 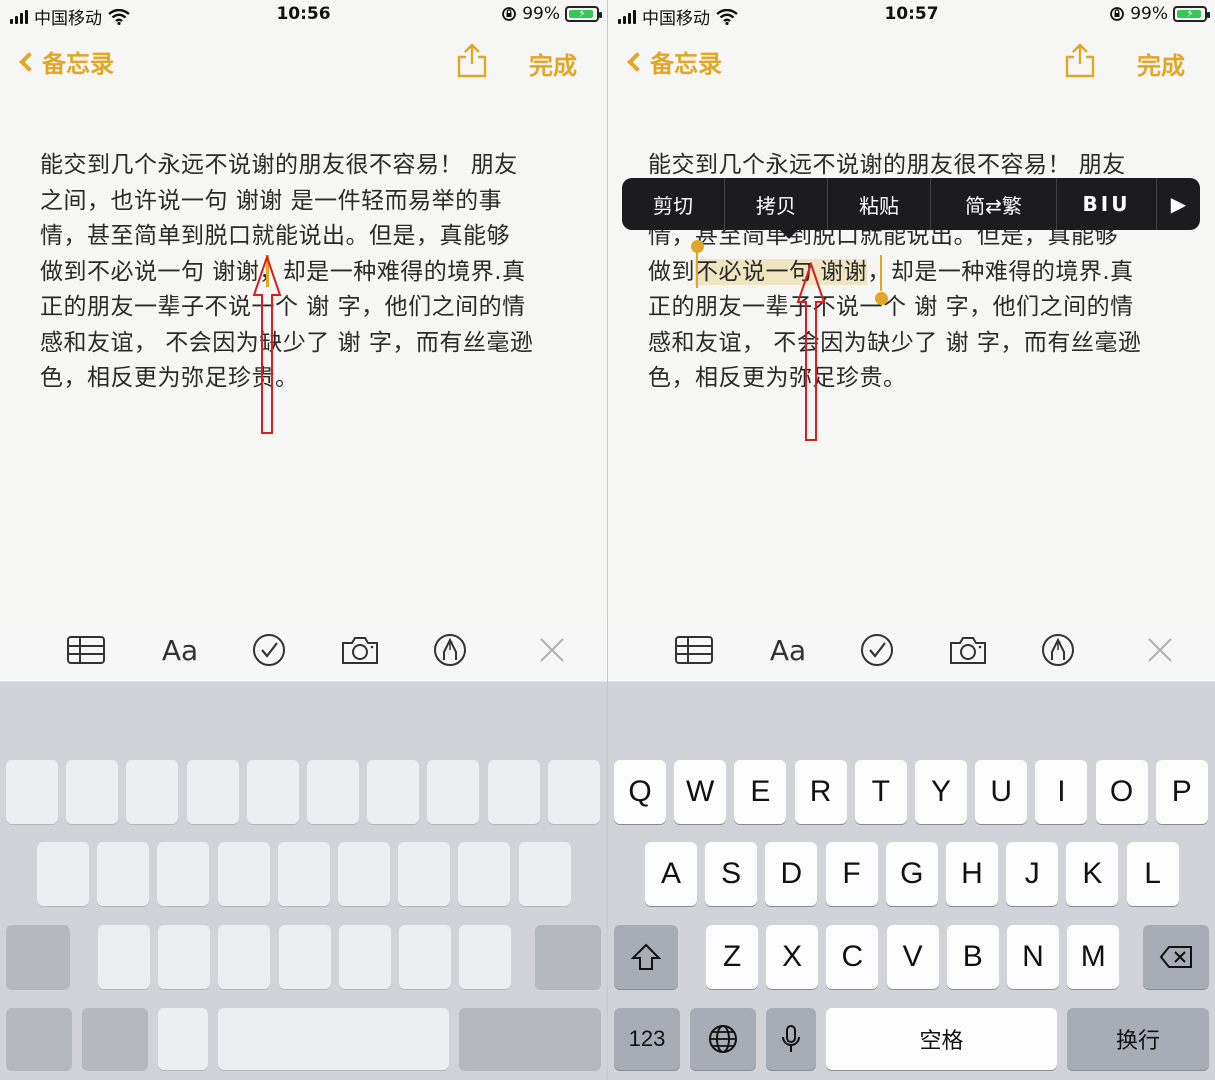 What do you see at coordinates (673, 204) in the screenshot?
I see `cut-button: 剪切` at bounding box center [673, 204].